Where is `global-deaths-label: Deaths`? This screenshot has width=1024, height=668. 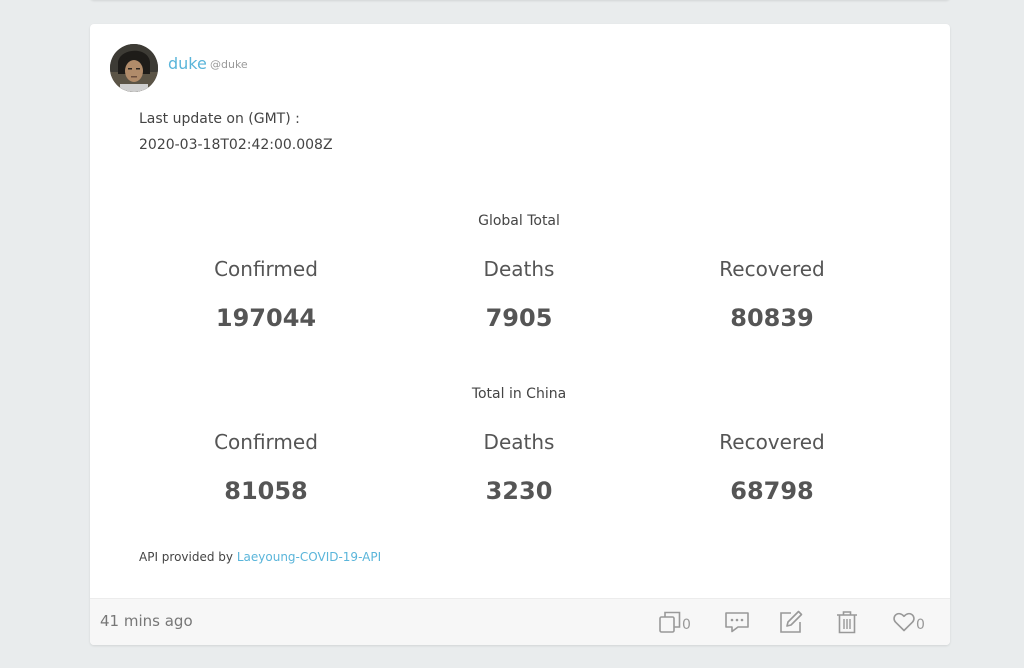
global-deaths-label: Deaths is located at coordinates (519, 269).